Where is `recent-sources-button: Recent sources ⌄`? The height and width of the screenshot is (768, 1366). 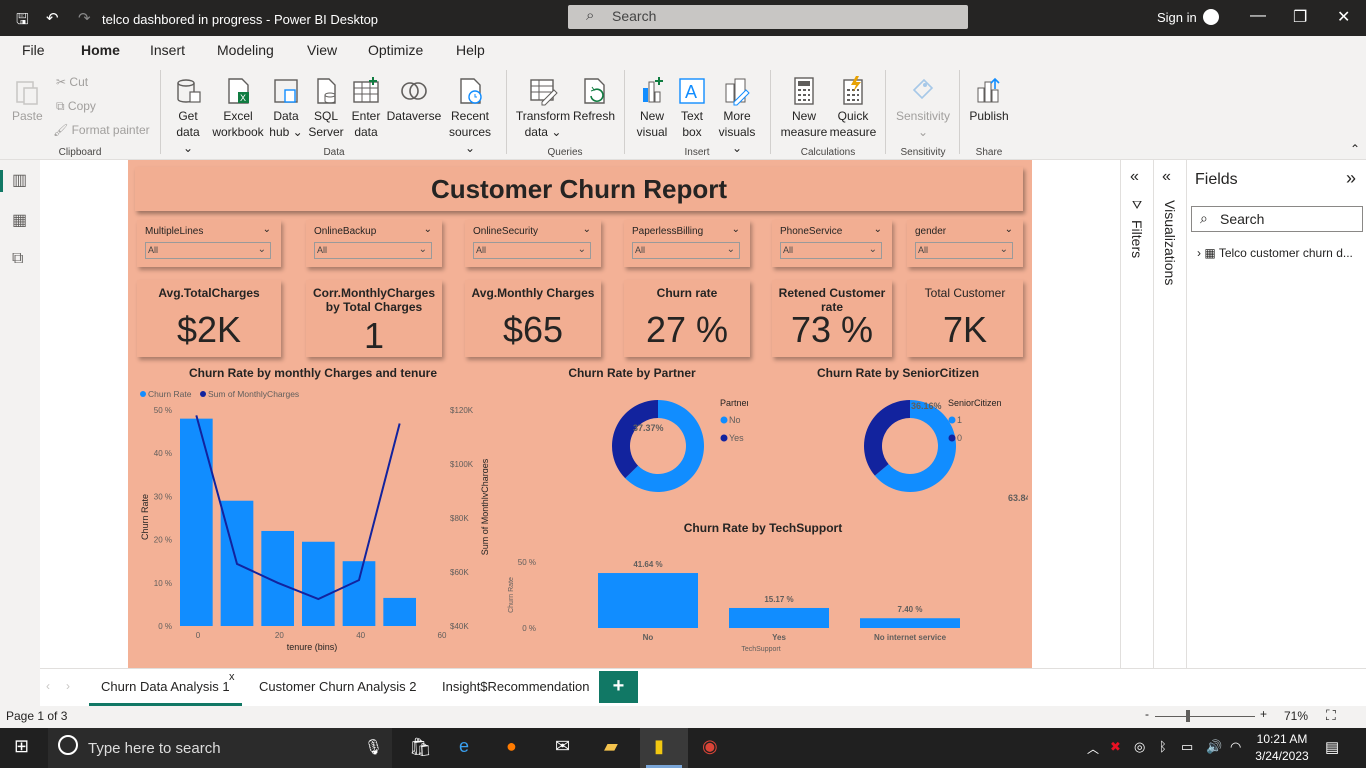 recent-sources-button: Recent sources ⌄ is located at coordinates (470, 116).